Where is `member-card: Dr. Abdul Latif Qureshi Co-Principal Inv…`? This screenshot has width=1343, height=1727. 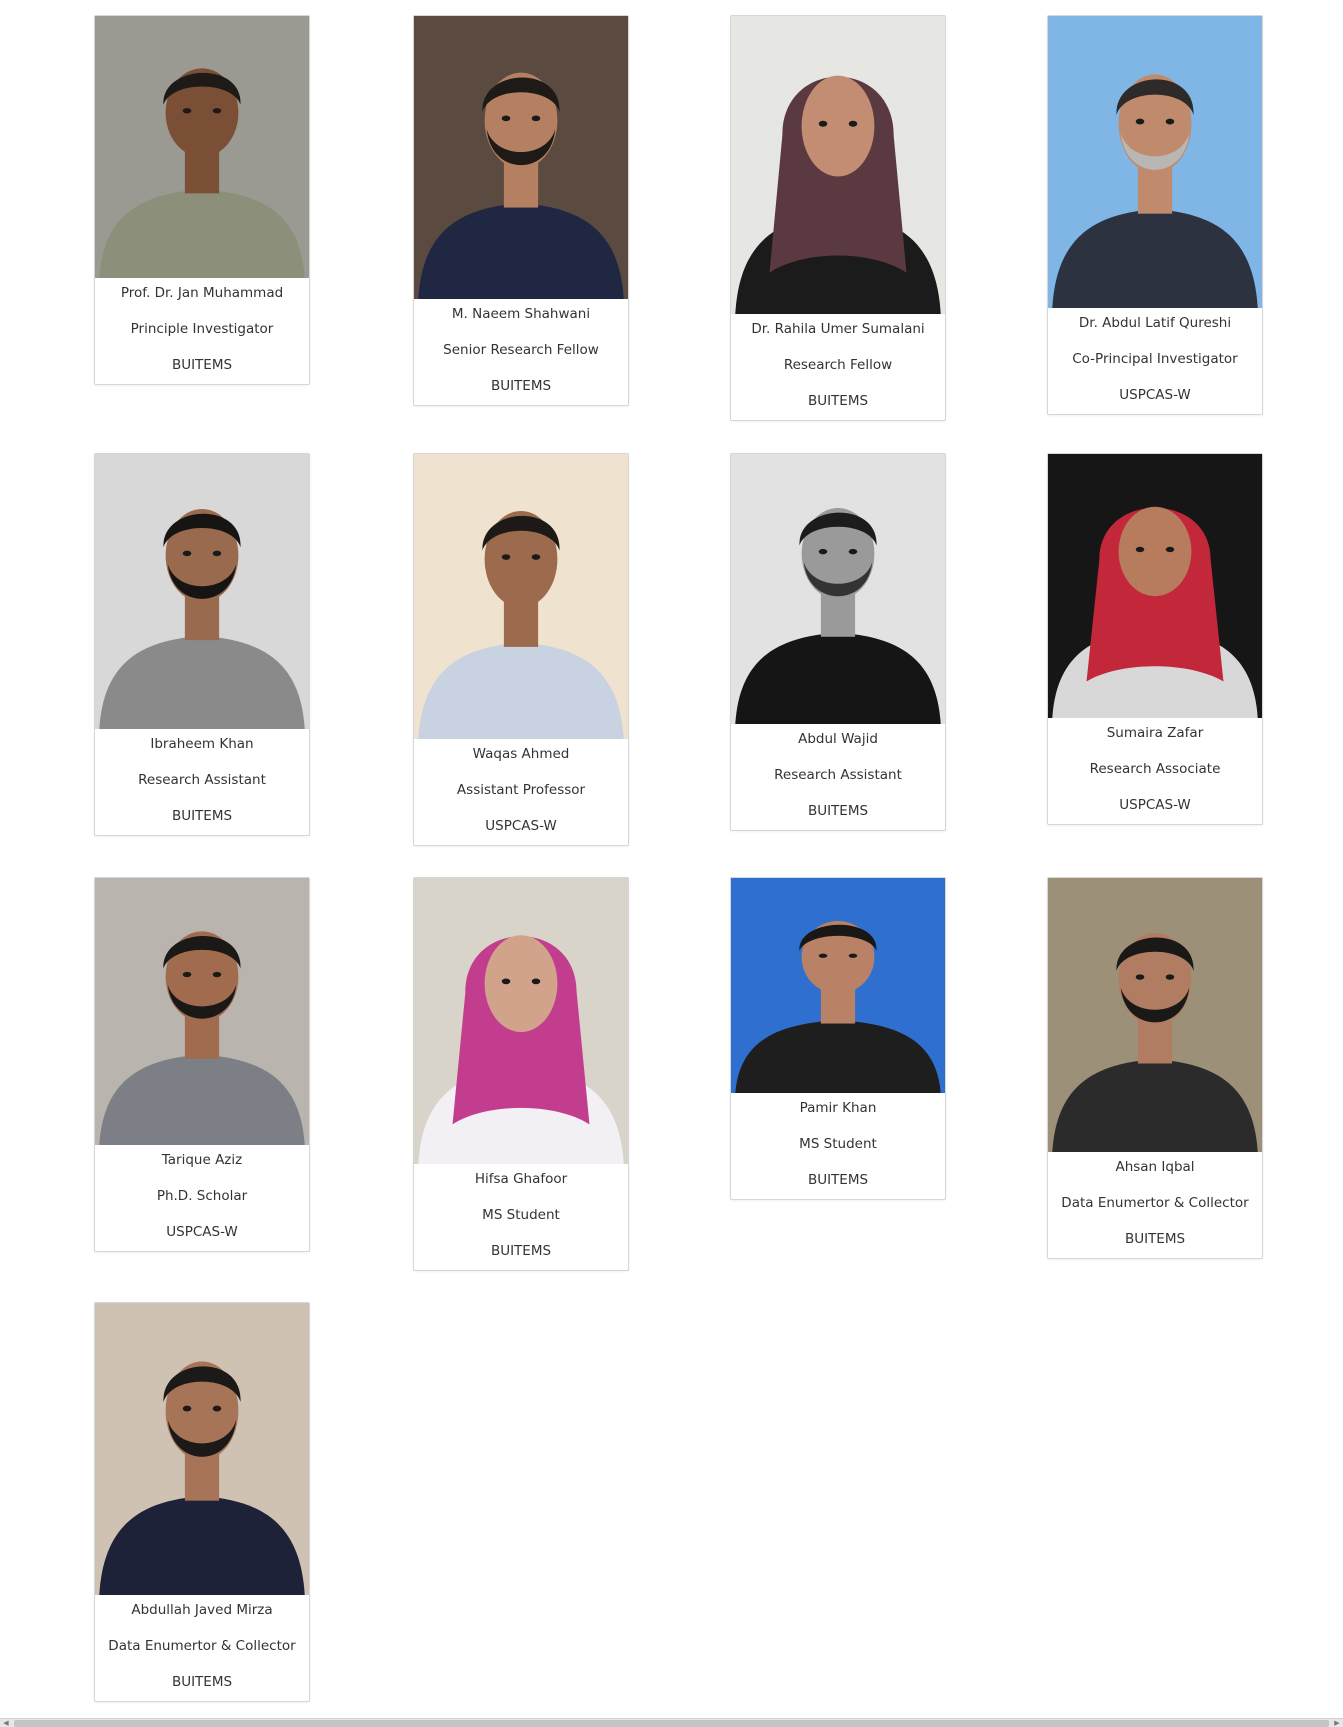 member-card: Dr. Abdul Latif Qureshi Co-Principal Inv… is located at coordinates (1155, 215).